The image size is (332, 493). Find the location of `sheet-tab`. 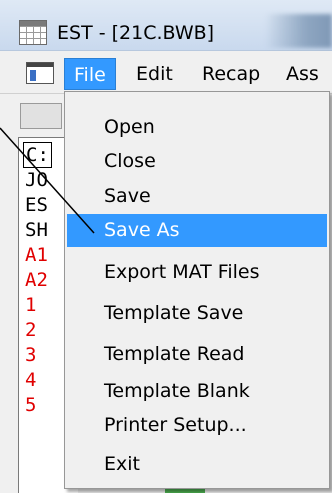

sheet-tab is located at coordinates (185, 491).